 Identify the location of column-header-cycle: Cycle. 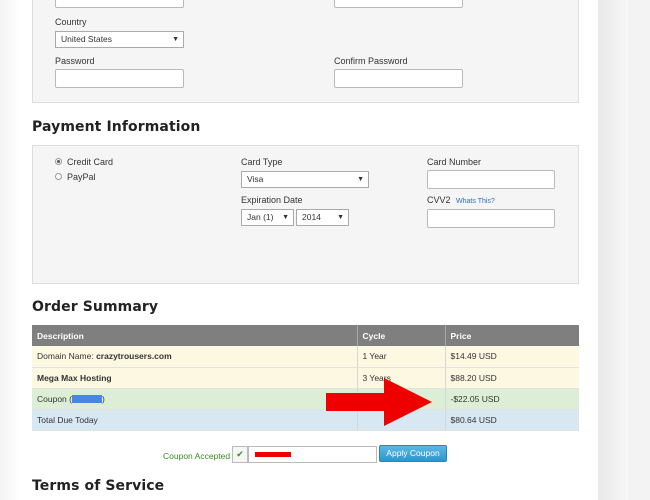
(401, 335).